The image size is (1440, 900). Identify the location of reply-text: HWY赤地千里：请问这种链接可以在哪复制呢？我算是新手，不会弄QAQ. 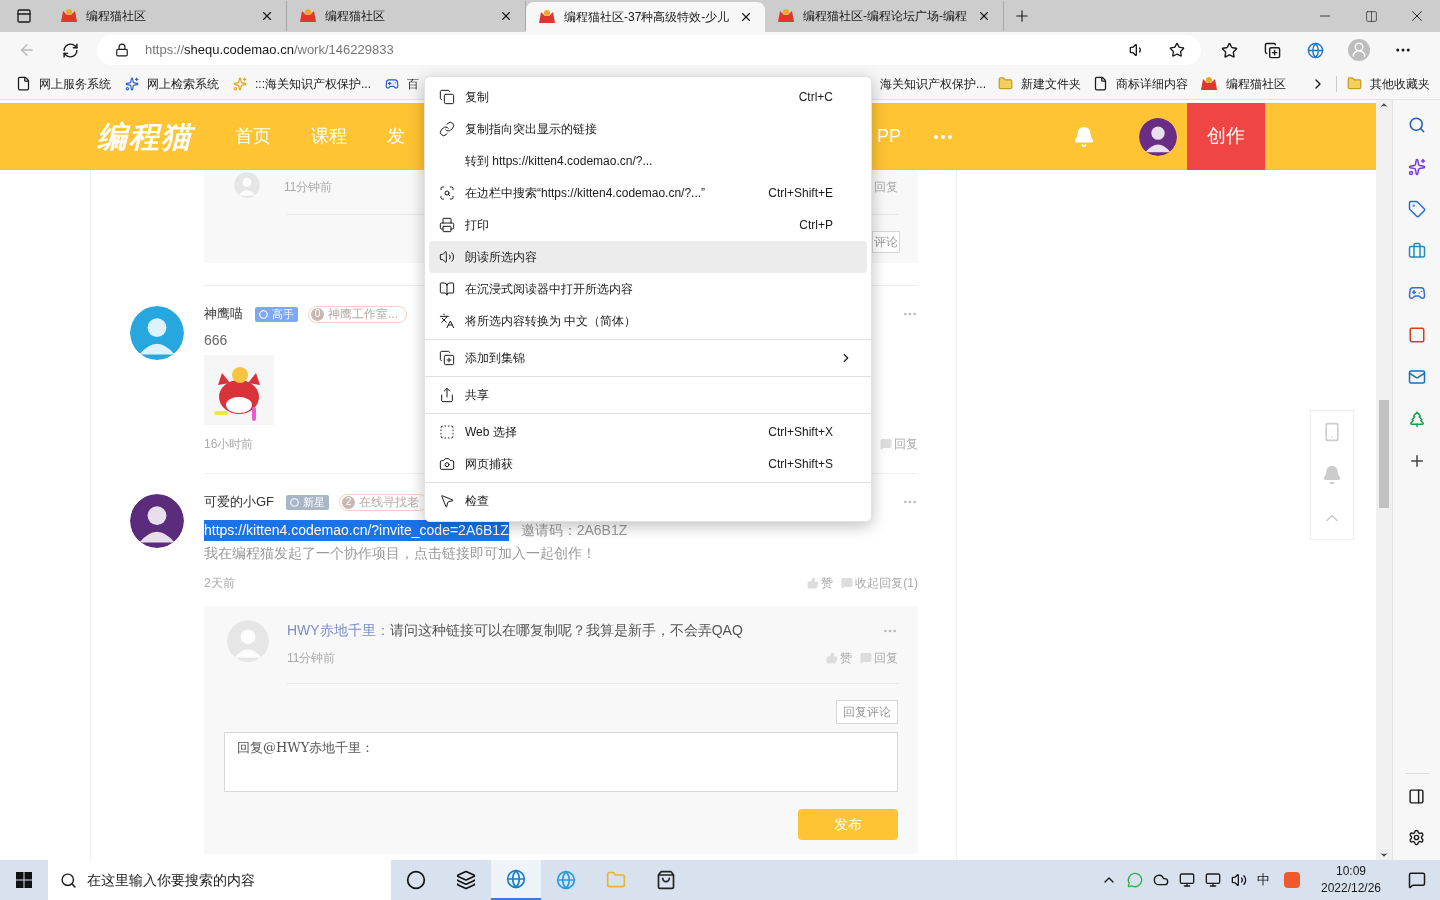
(515, 630).